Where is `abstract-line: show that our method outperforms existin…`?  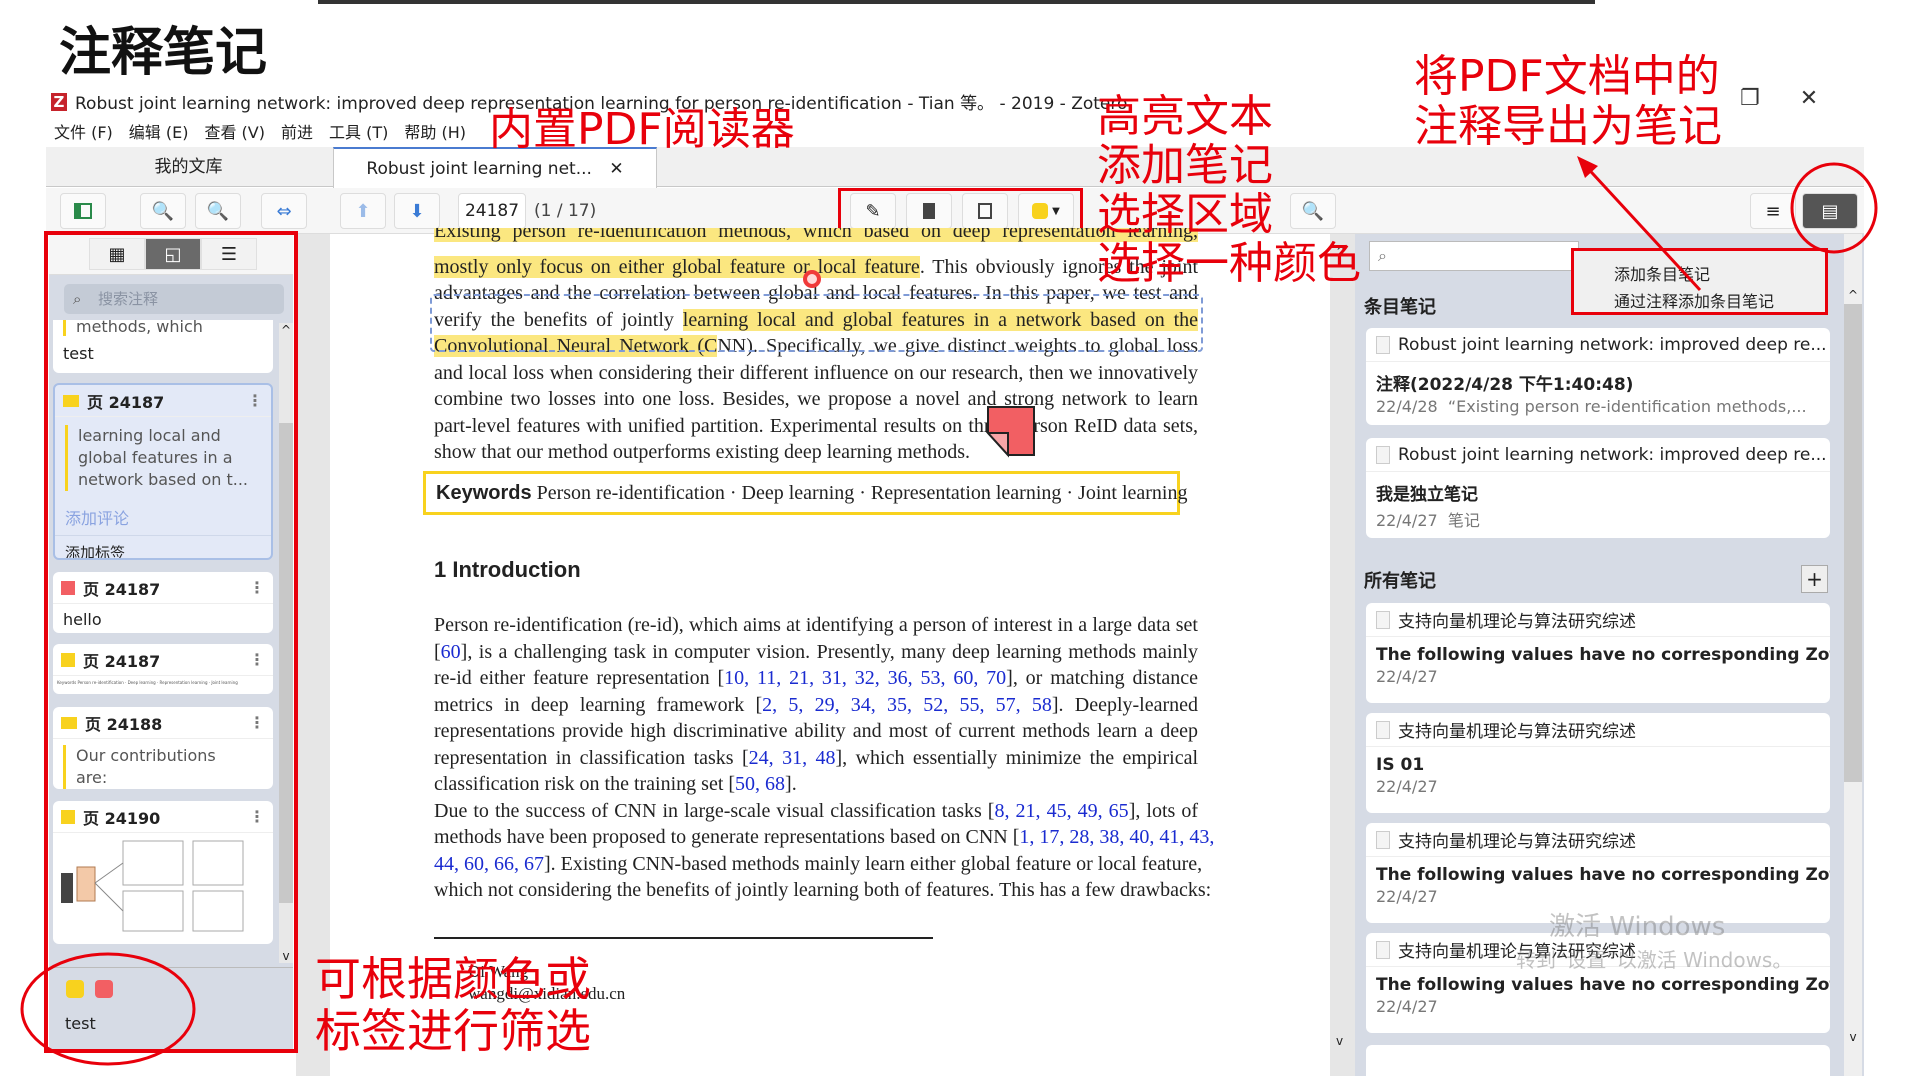 abstract-line: show that our method outperforms existin… is located at coordinates (816, 452).